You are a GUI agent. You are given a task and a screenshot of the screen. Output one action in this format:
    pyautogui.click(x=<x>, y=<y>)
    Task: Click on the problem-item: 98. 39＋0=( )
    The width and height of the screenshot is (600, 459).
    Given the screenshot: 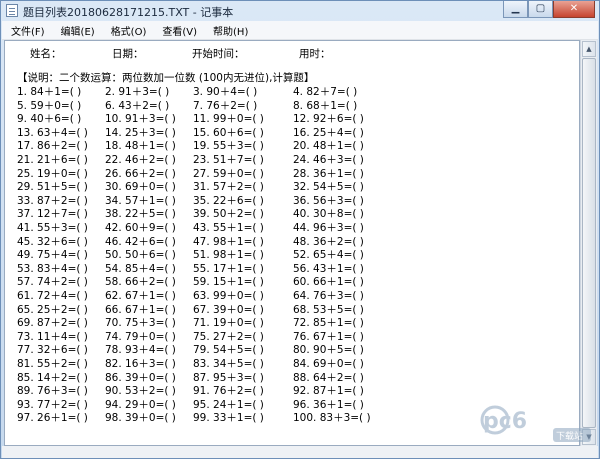 What is the action you would take?
    pyautogui.click(x=140, y=418)
    